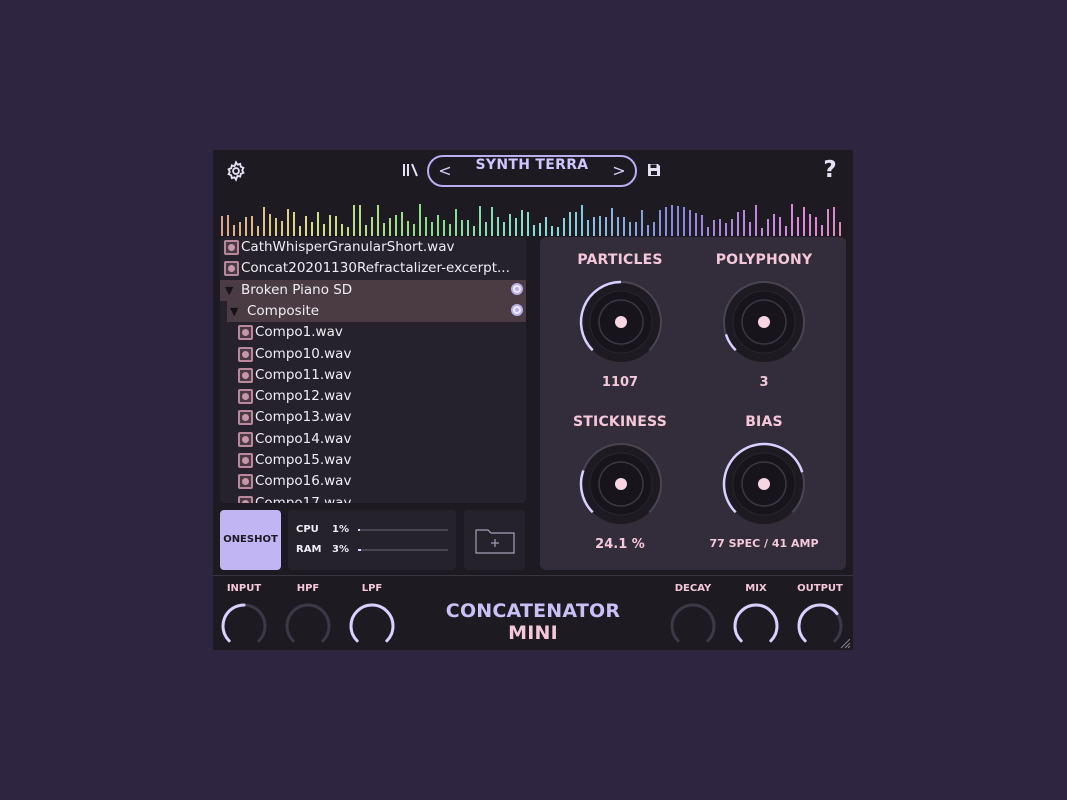 The image size is (1067, 800). I want to click on add-folder-button, so click(494, 540).